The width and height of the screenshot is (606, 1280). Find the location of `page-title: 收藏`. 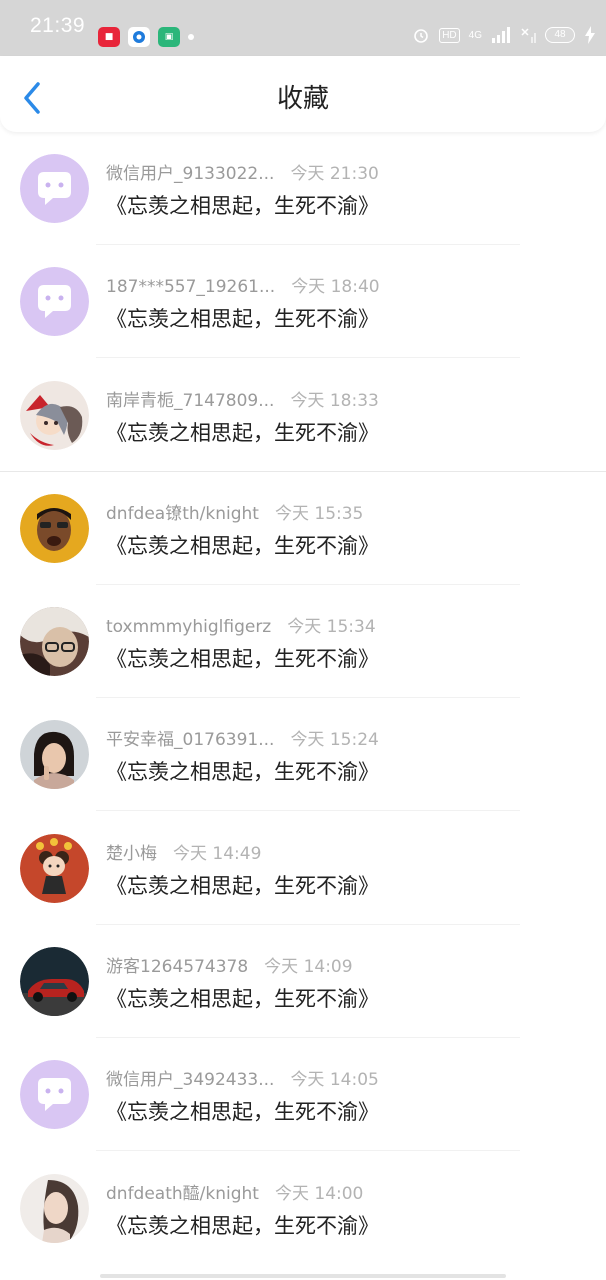

page-title: 收藏 is located at coordinates (302, 99).